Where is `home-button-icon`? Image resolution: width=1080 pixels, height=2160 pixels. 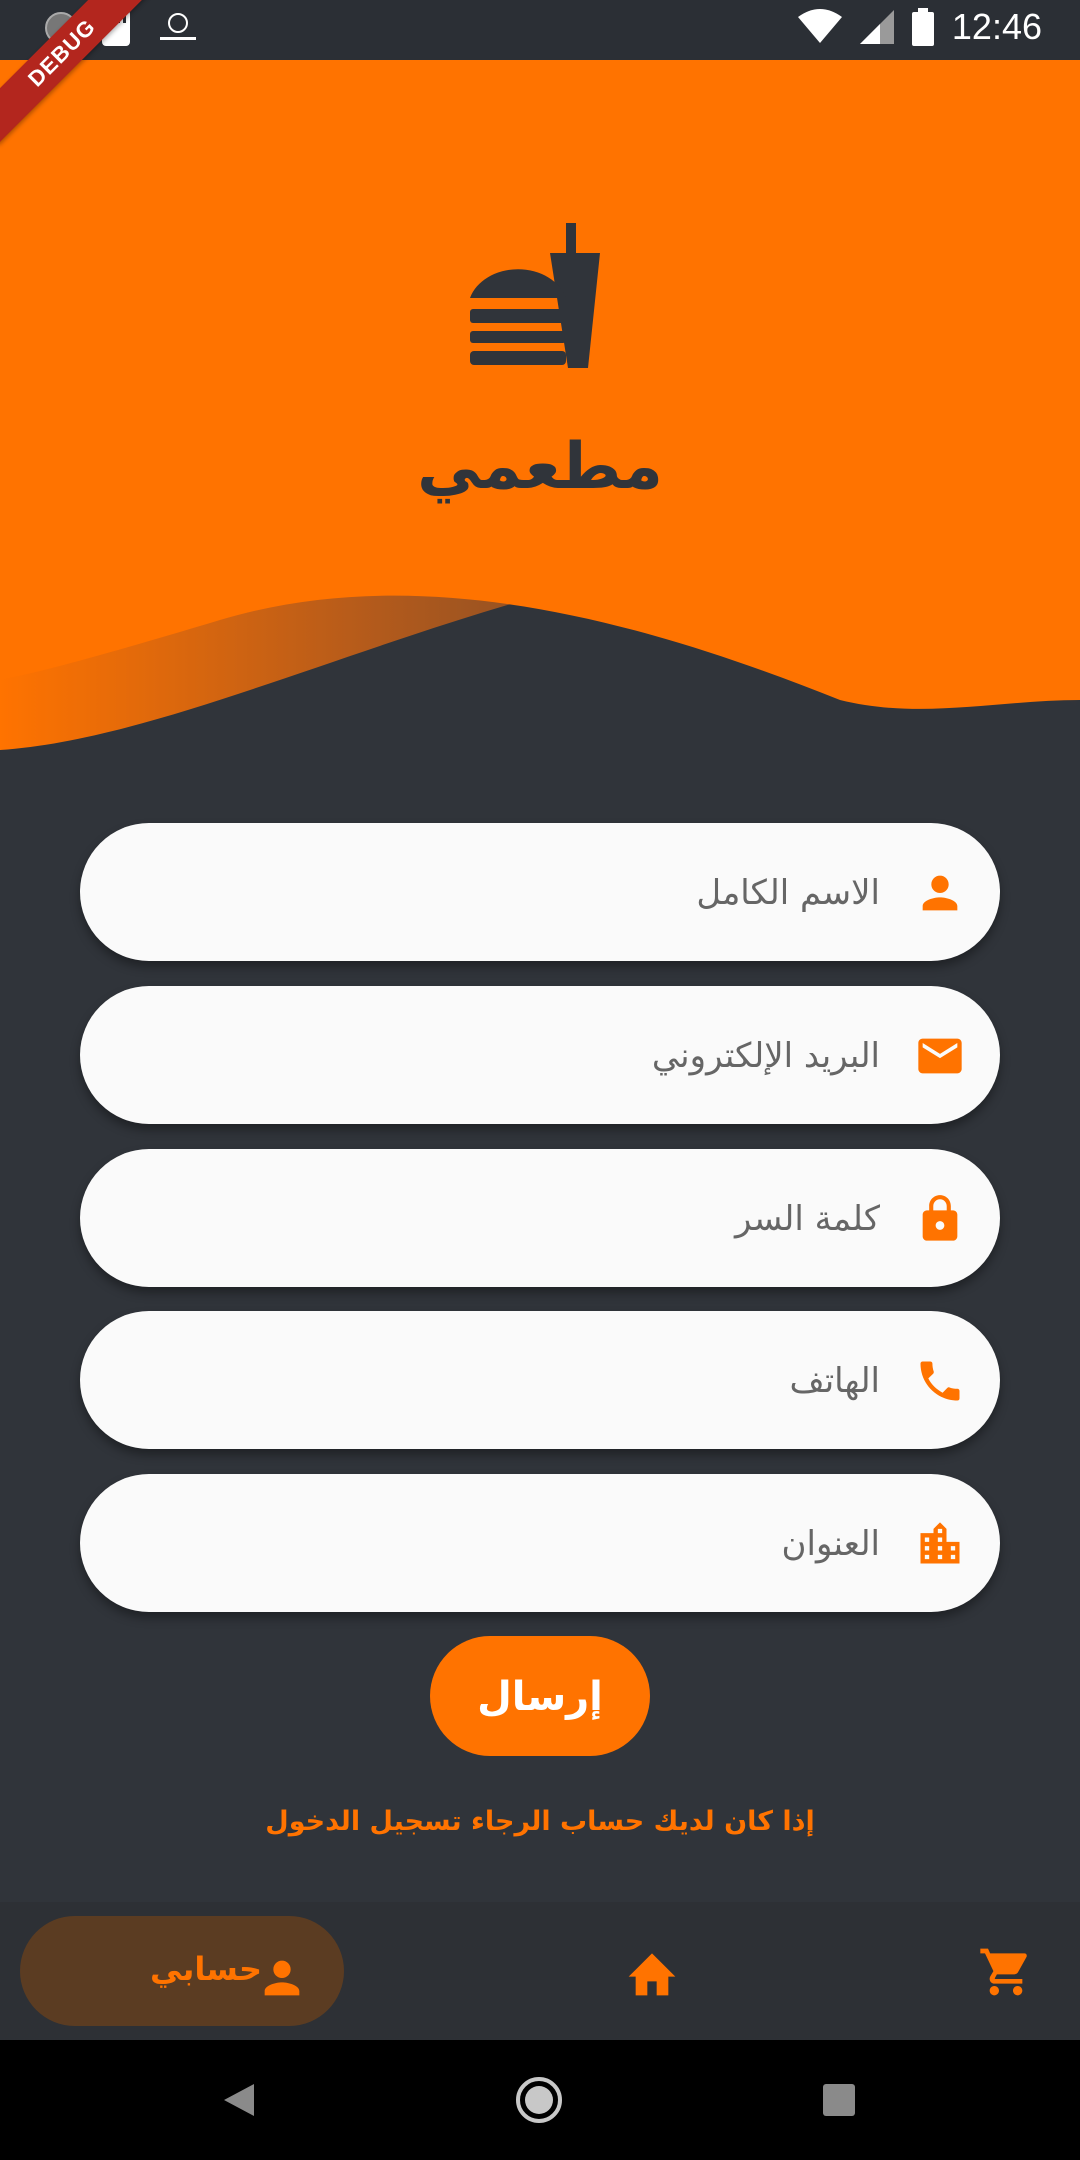 home-button-icon is located at coordinates (539, 2100).